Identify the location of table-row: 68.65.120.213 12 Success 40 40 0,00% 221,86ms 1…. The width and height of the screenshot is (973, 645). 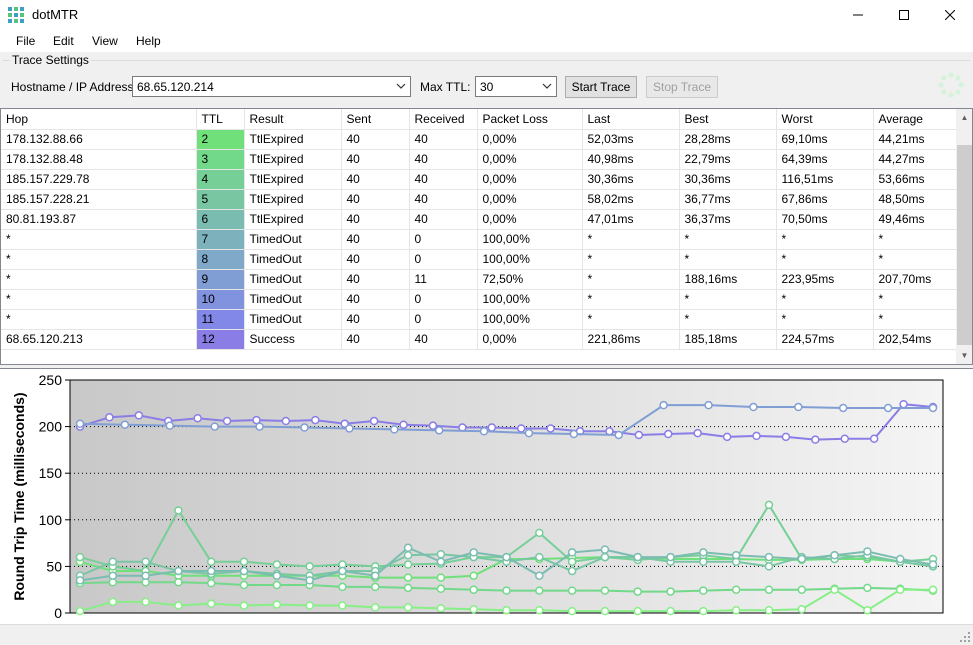
(479, 339).